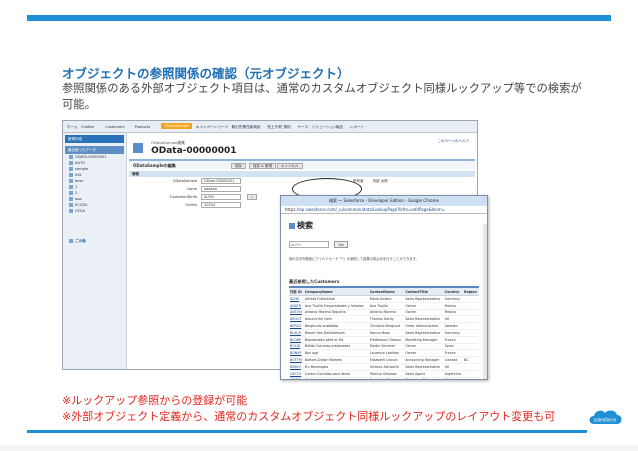 The width and height of the screenshot is (638, 451). What do you see at coordinates (143, 127) in the screenshot?
I see `nav-tab: Products` at bounding box center [143, 127].